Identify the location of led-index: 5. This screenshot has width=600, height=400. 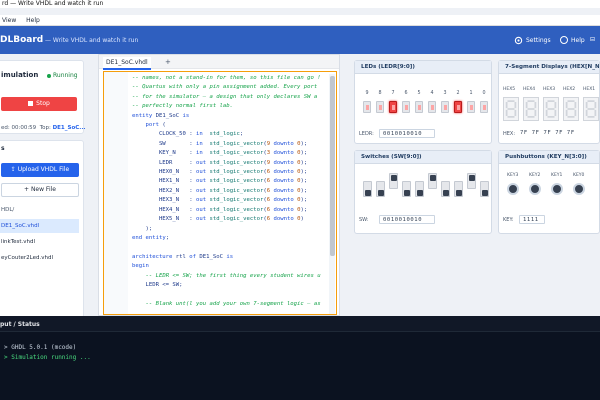
(419, 93).